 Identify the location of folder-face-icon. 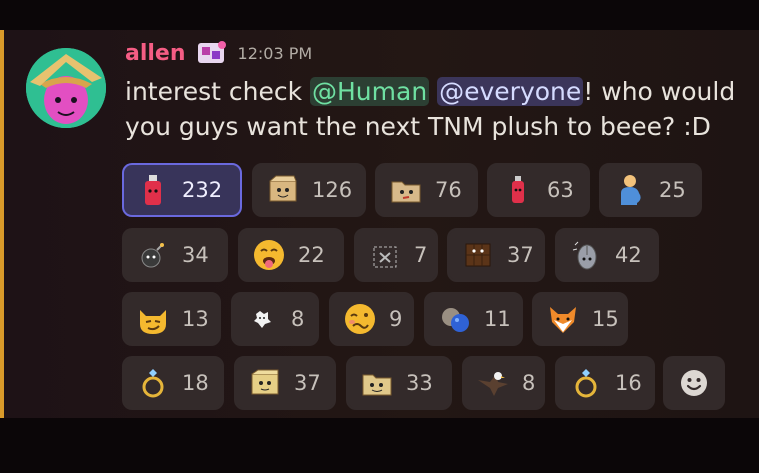
(377, 385).